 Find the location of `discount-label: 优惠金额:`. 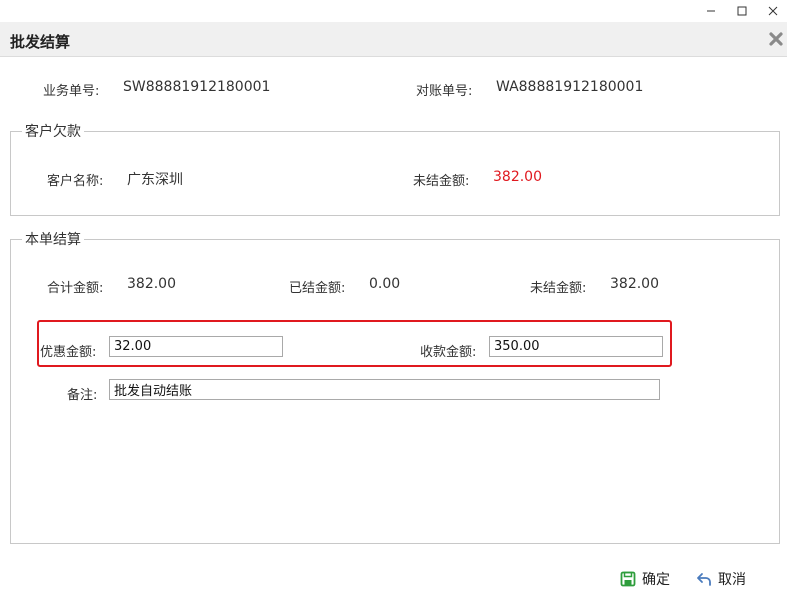

discount-label: 优惠金额: is located at coordinates (68, 352).